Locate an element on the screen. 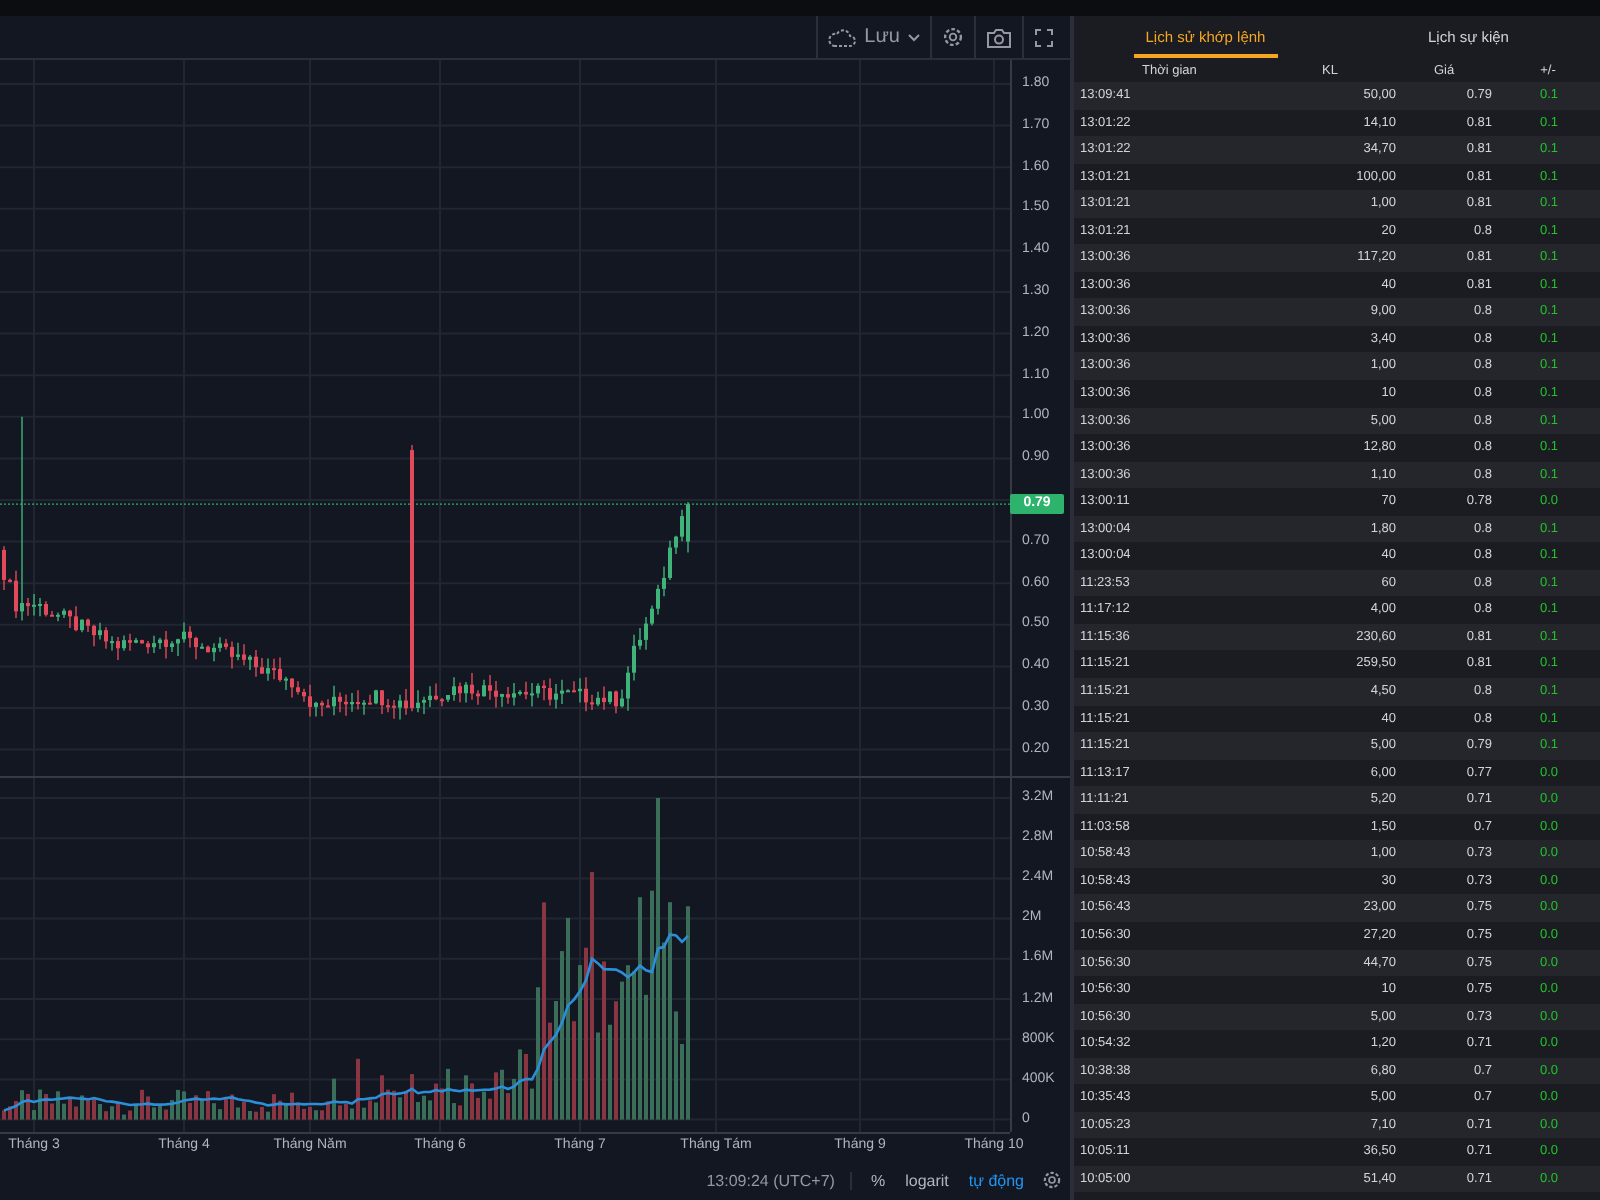  clock-text: 13:09:24 (UTC+7) is located at coordinates (779, 1180).